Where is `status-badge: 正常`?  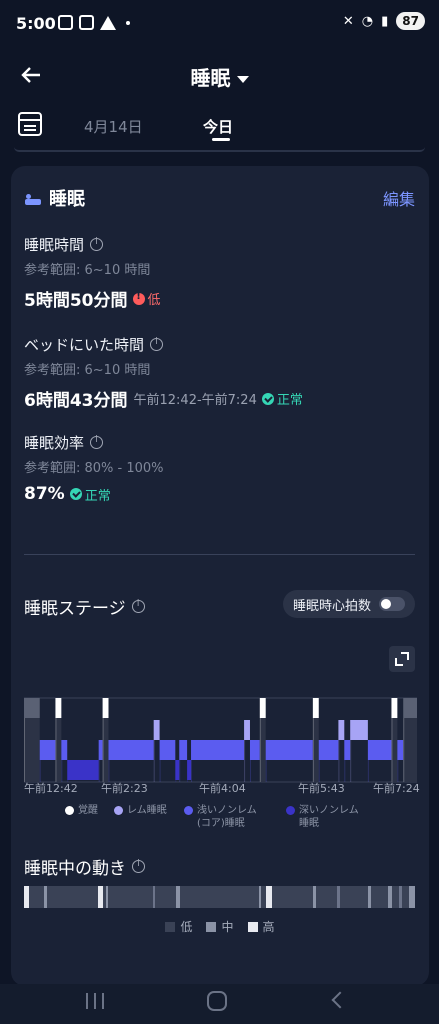 status-badge: 正常 is located at coordinates (90, 494).